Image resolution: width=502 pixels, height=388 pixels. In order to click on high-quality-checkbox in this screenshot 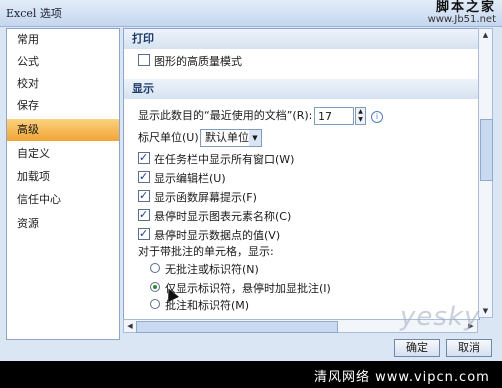, I will do `click(144, 60)`.